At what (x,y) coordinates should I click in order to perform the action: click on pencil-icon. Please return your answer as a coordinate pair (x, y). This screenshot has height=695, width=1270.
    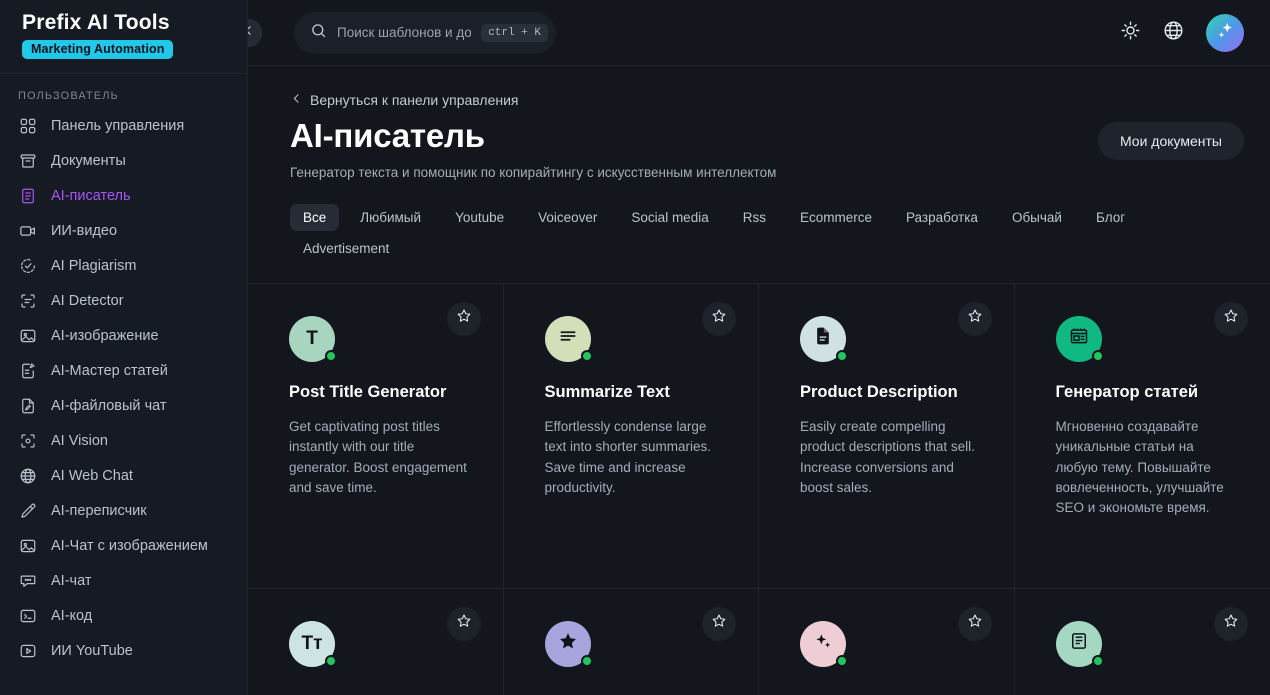
    Looking at the image, I should click on (27, 510).